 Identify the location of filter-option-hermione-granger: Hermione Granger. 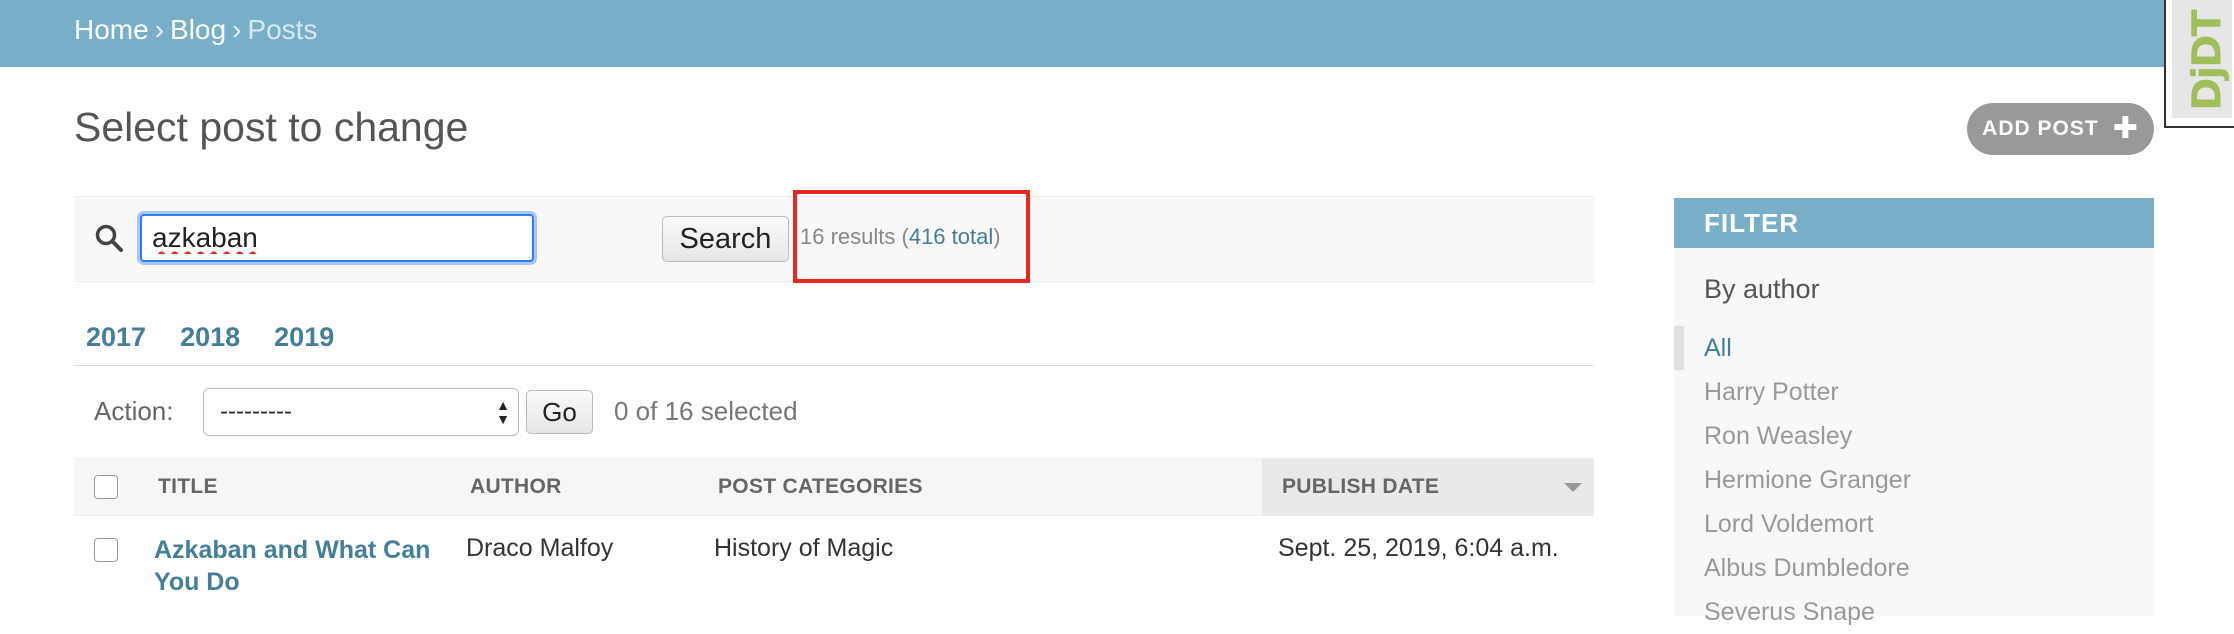
(1792, 480).